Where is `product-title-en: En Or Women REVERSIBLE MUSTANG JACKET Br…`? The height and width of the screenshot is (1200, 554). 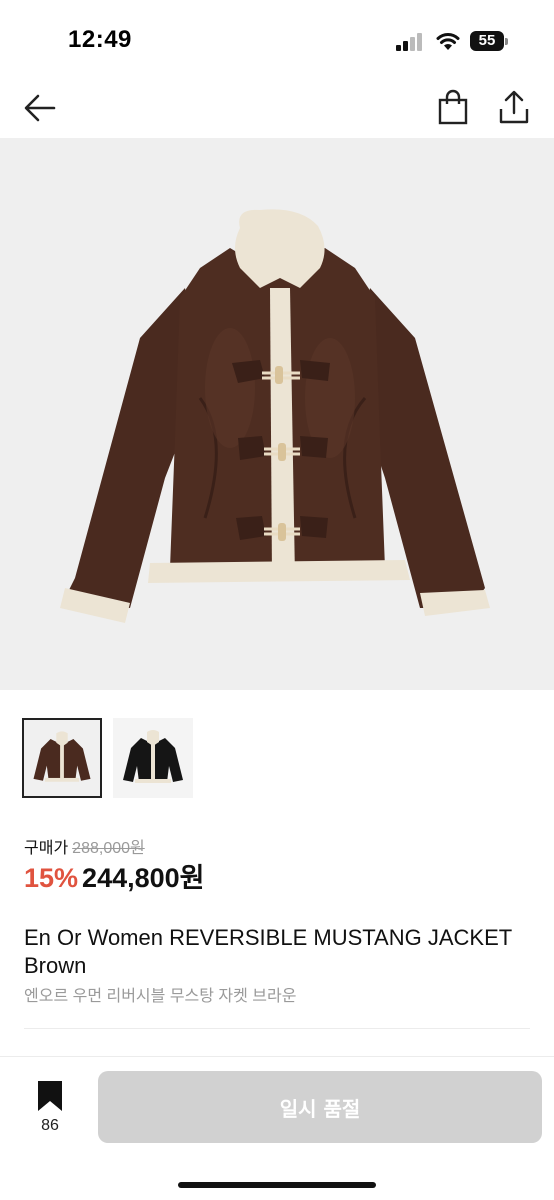
product-title-en: En Or Women REVERSIBLE MUSTANG JACKET Br… is located at coordinates (268, 951).